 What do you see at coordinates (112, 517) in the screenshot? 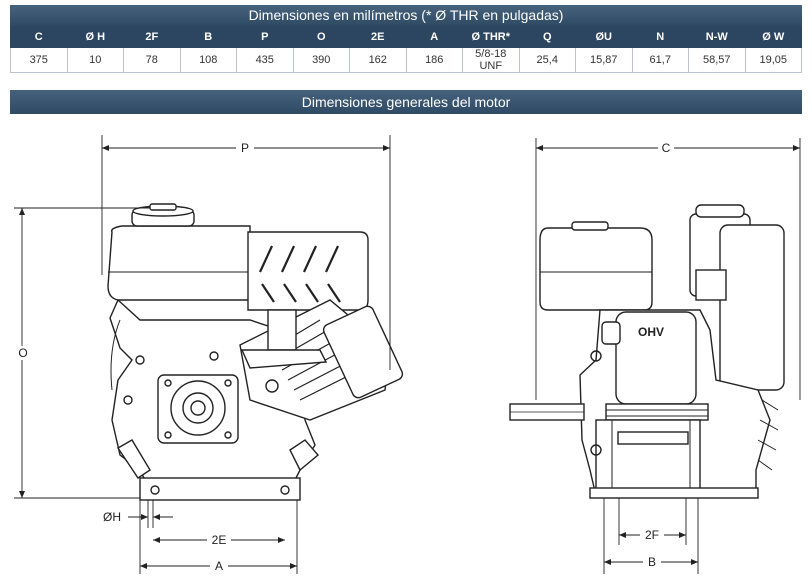
I see `dimension-label-h: ØH` at bounding box center [112, 517].